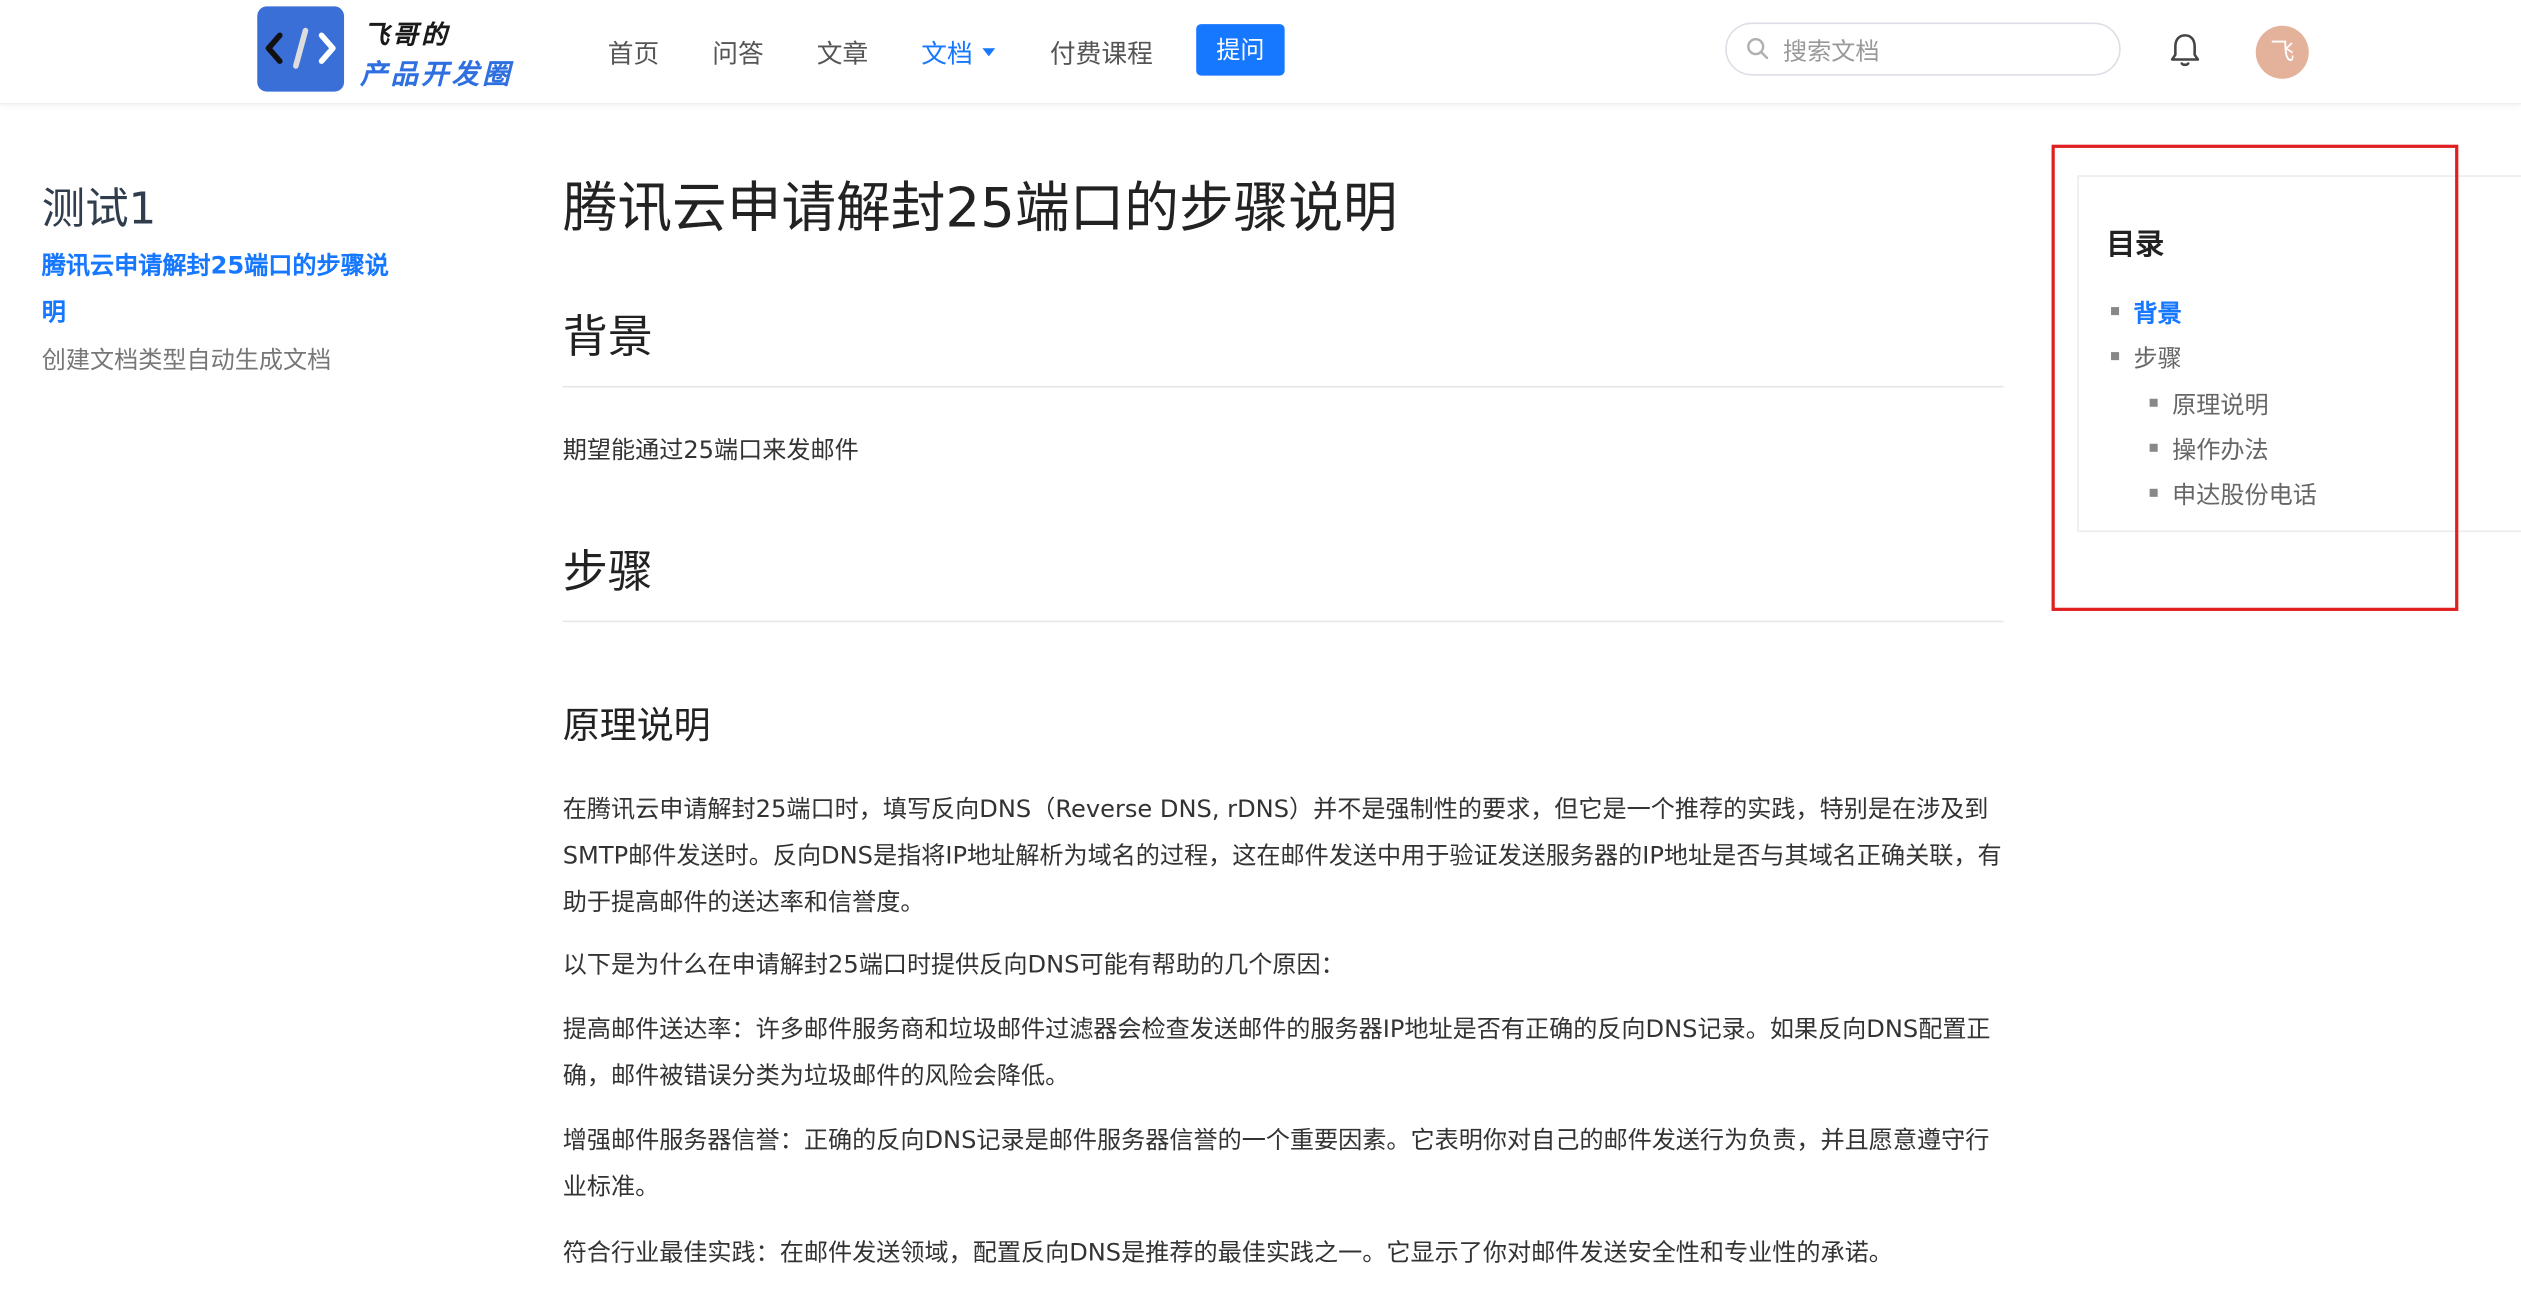 The image size is (2521, 1309). What do you see at coordinates (2282, 52) in the screenshot?
I see `user-avatar: 飞` at bounding box center [2282, 52].